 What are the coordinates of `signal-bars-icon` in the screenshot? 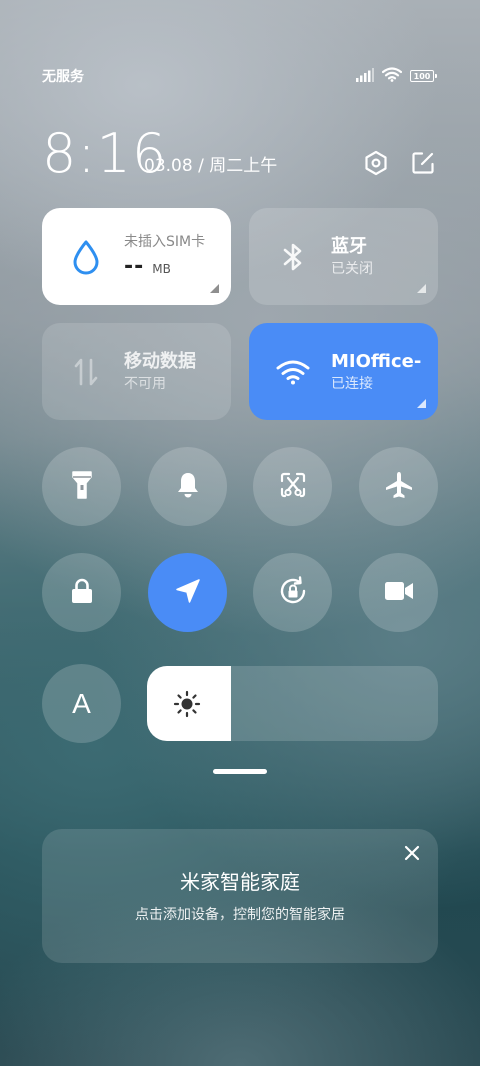 It's located at (365, 76).